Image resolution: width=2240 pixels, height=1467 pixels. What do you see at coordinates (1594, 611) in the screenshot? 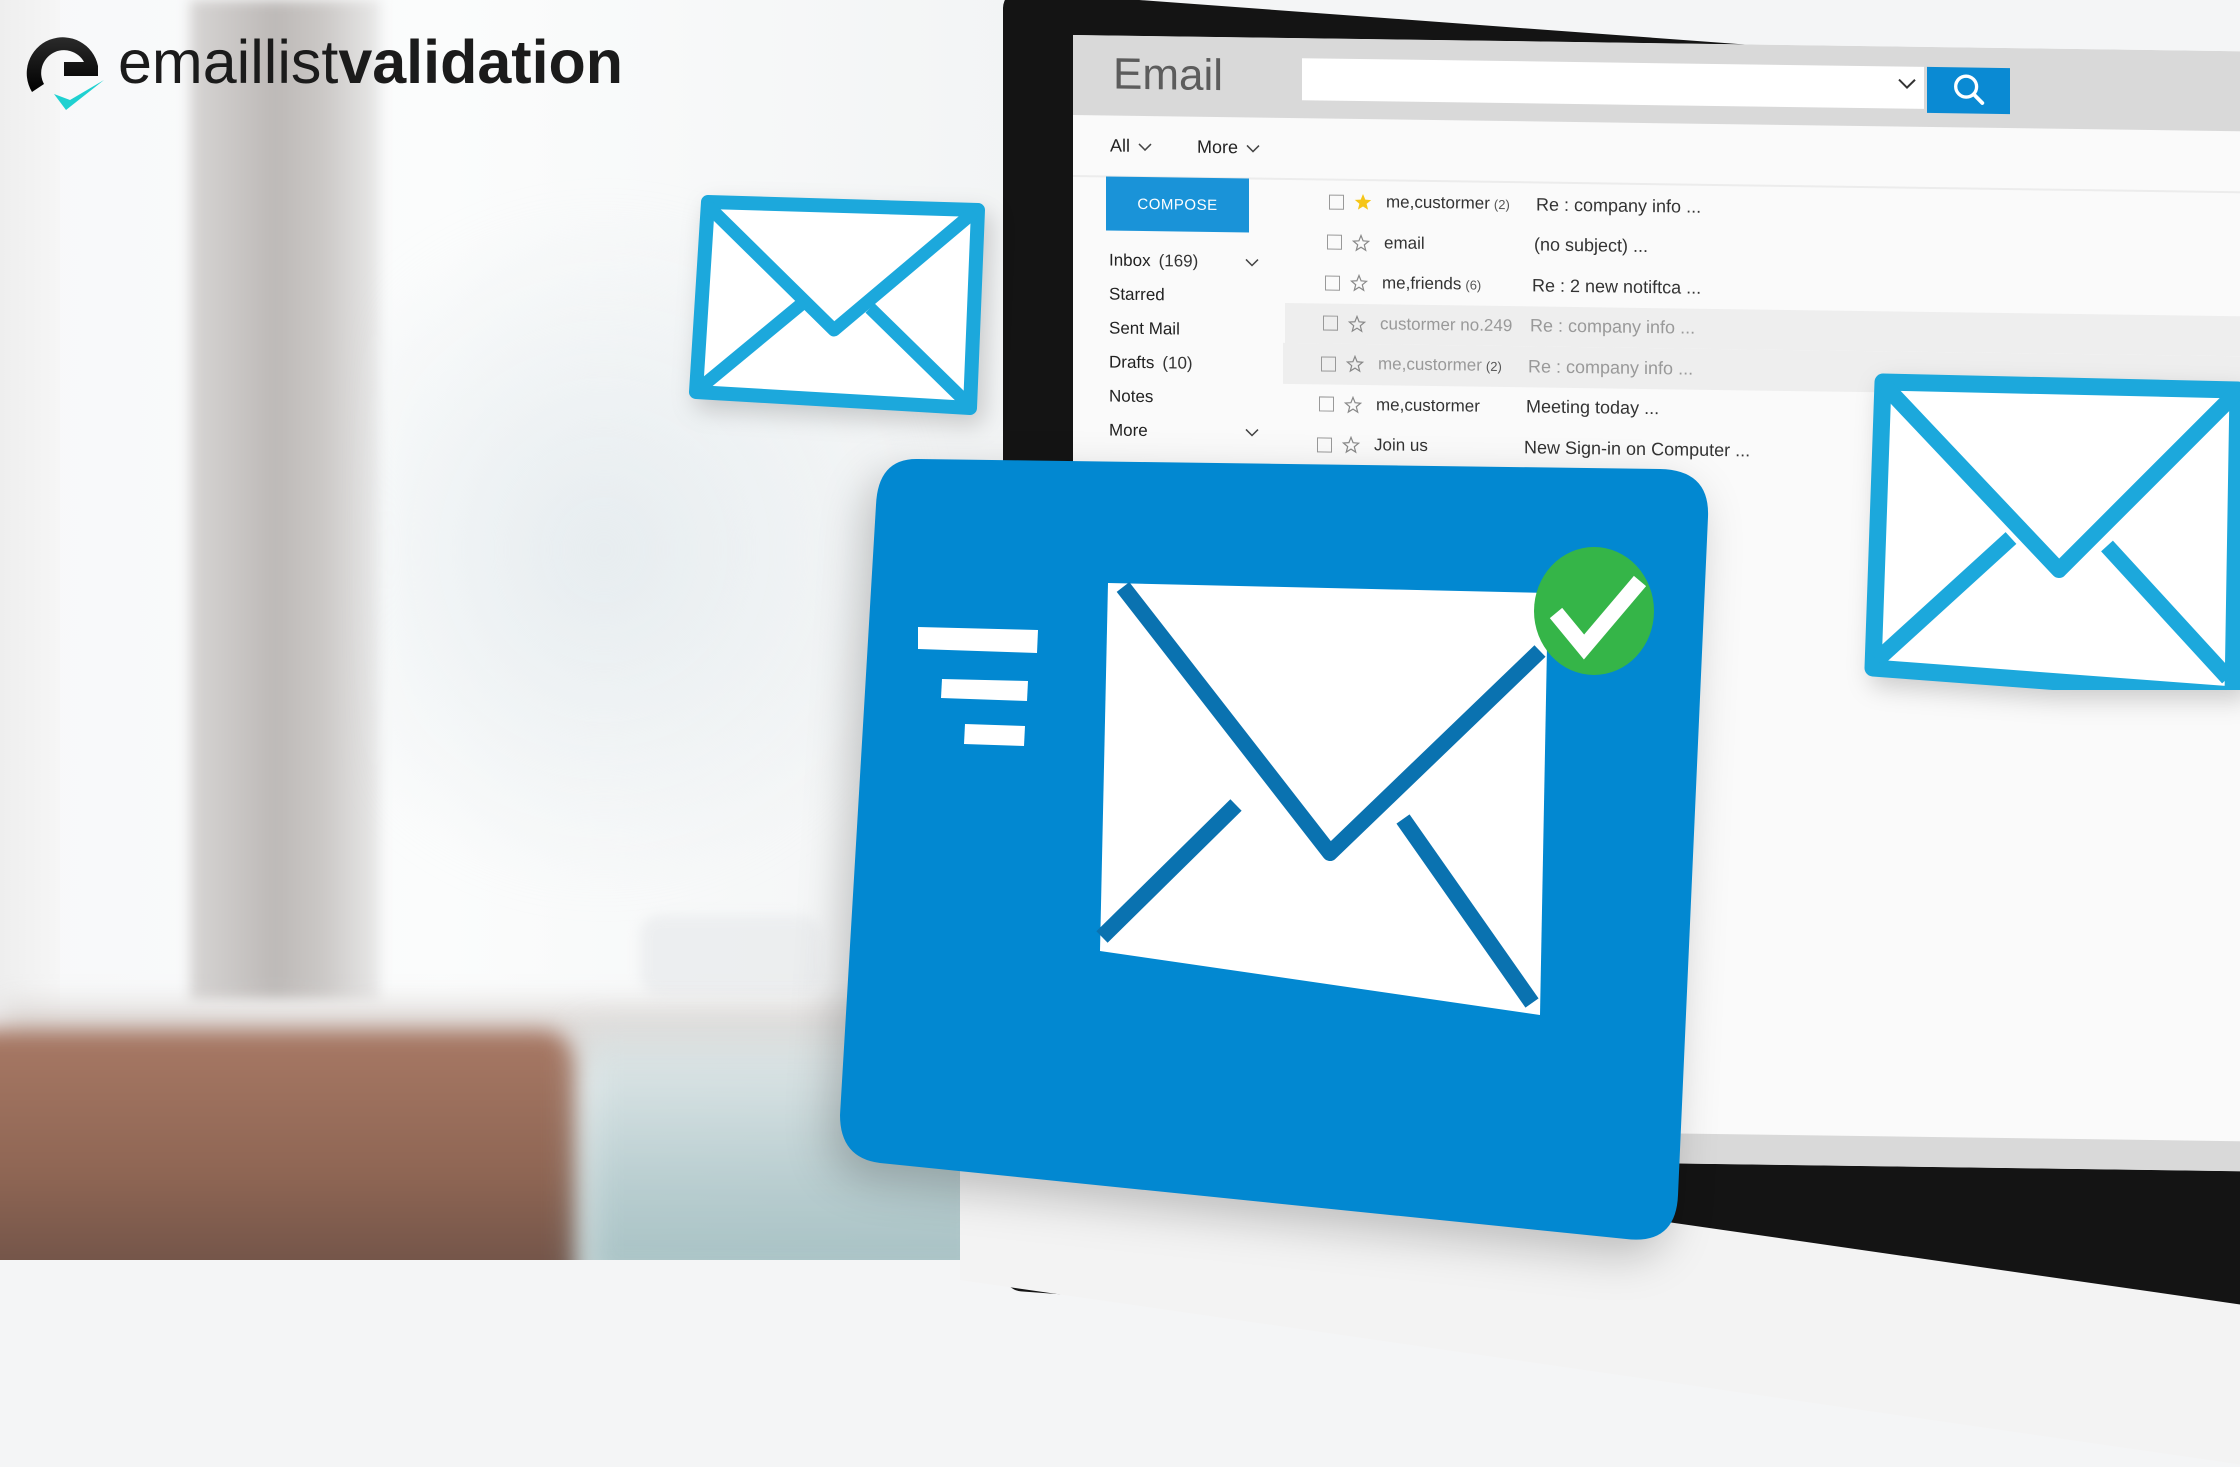
I see `verified-badge` at bounding box center [1594, 611].